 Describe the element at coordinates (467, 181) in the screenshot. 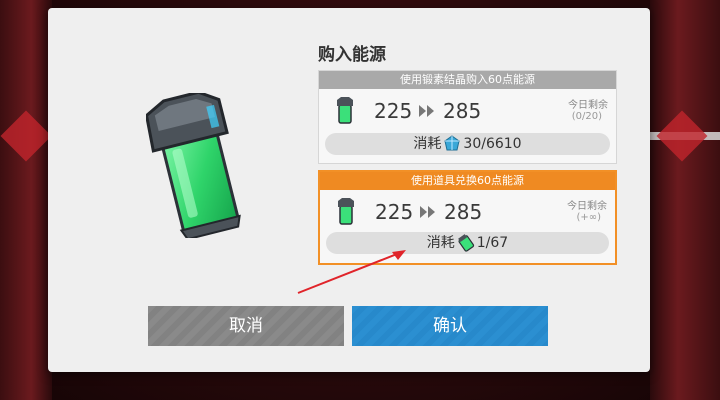

I see `option-header: 使用道具兑换60点能源` at that location.